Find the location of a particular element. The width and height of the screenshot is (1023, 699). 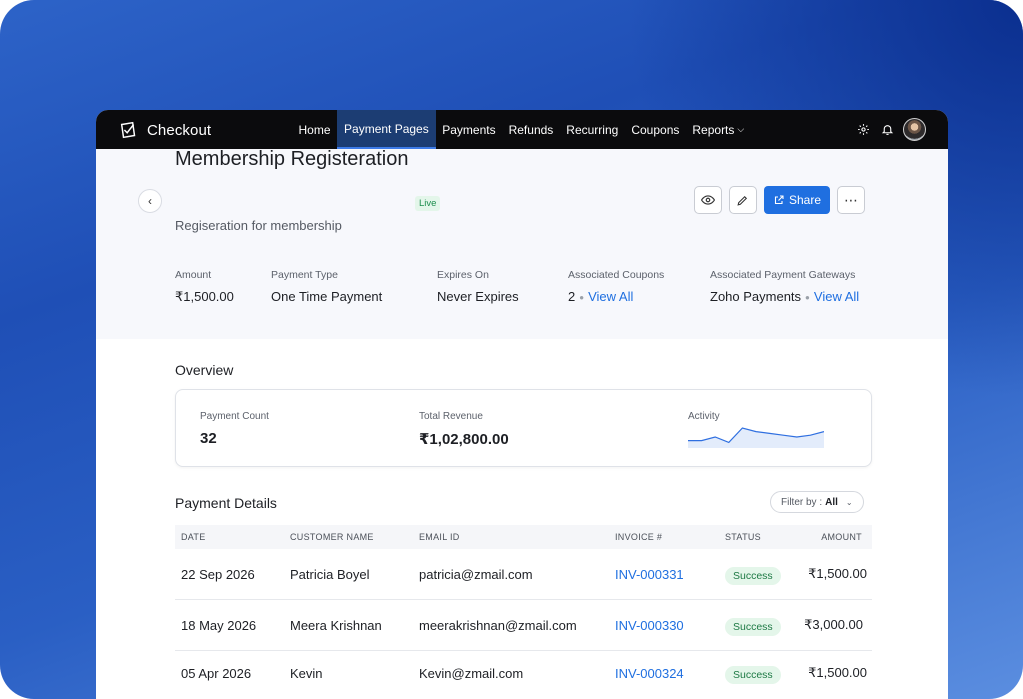

filter-label: Filter by : is located at coordinates (802, 502).